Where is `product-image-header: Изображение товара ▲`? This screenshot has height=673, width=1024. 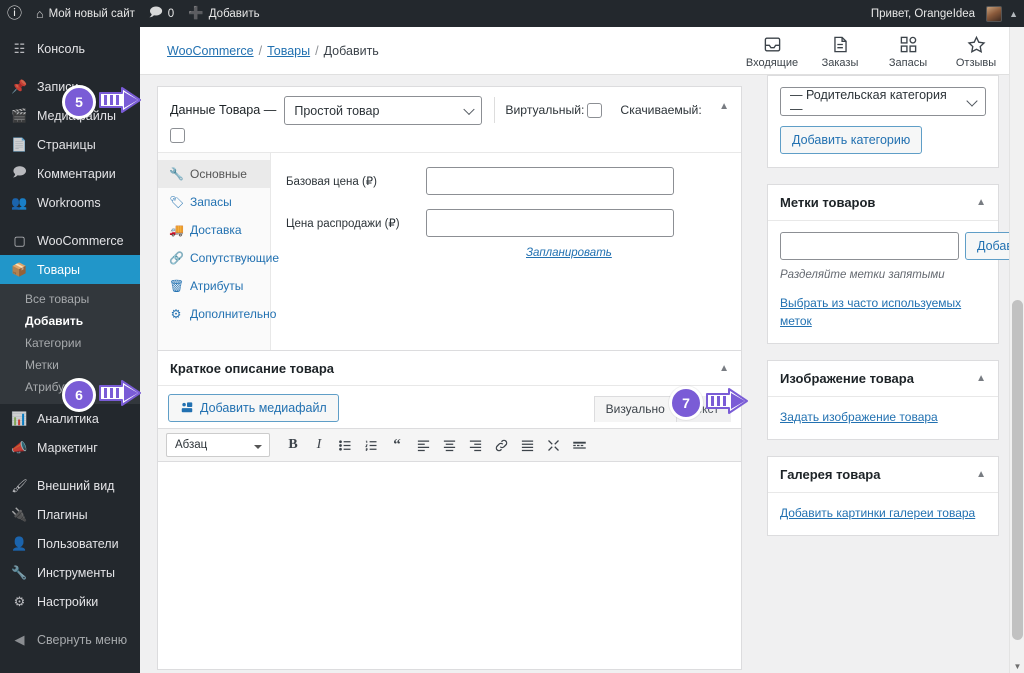 product-image-header: Изображение товара ▲ is located at coordinates (883, 379).